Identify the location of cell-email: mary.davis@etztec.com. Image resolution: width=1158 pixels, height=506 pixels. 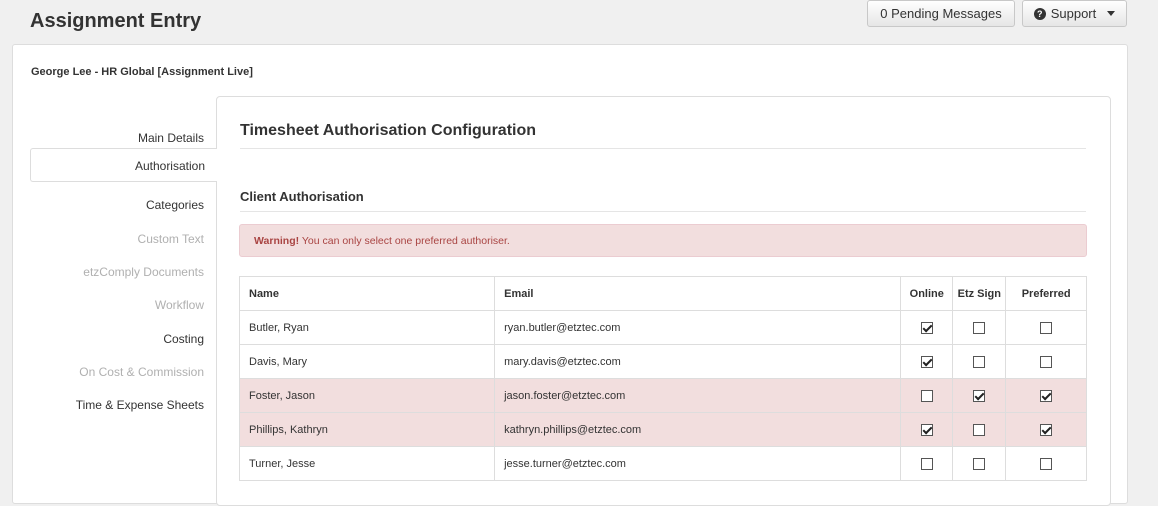
(698, 361).